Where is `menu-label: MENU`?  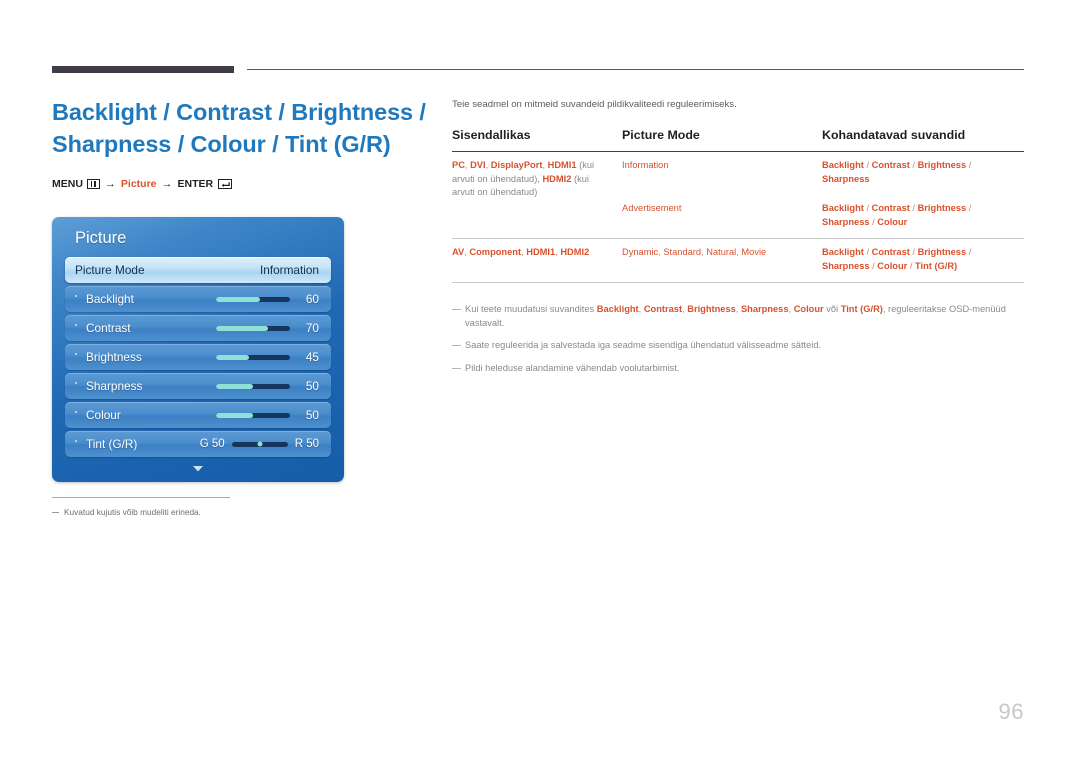
menu-label: MENU is located at coordinates (67, 184).